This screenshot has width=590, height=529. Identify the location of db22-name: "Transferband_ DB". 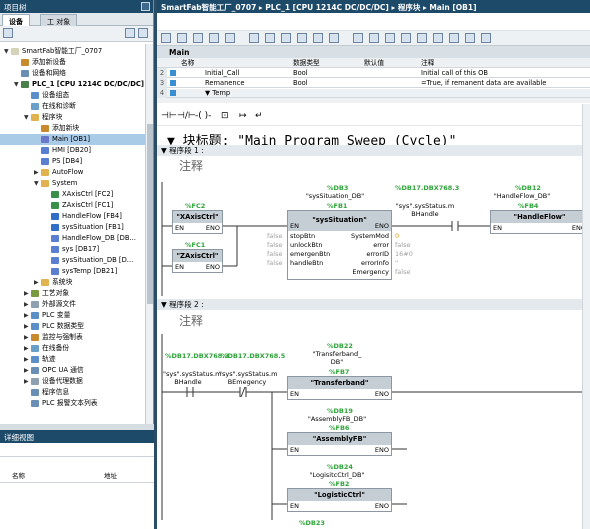
(337, 358).